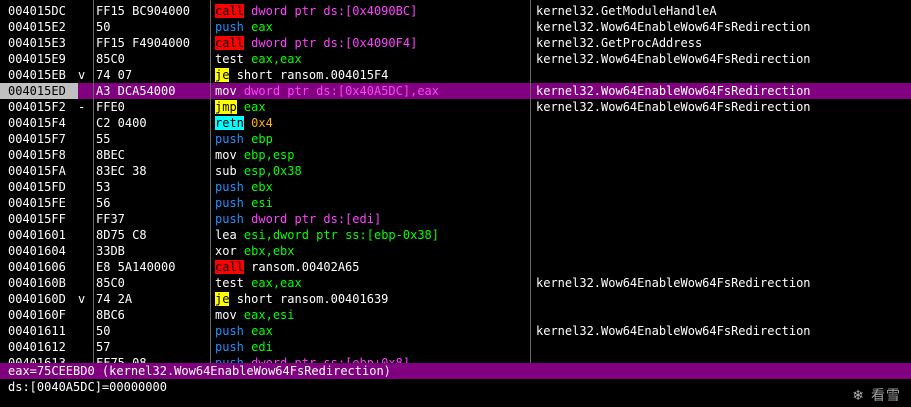 This screenshot has width=911, height=407. Describe the element at coordinates (37, 219) in the screenshot. I see `address-cell: 004015FF` at that location.